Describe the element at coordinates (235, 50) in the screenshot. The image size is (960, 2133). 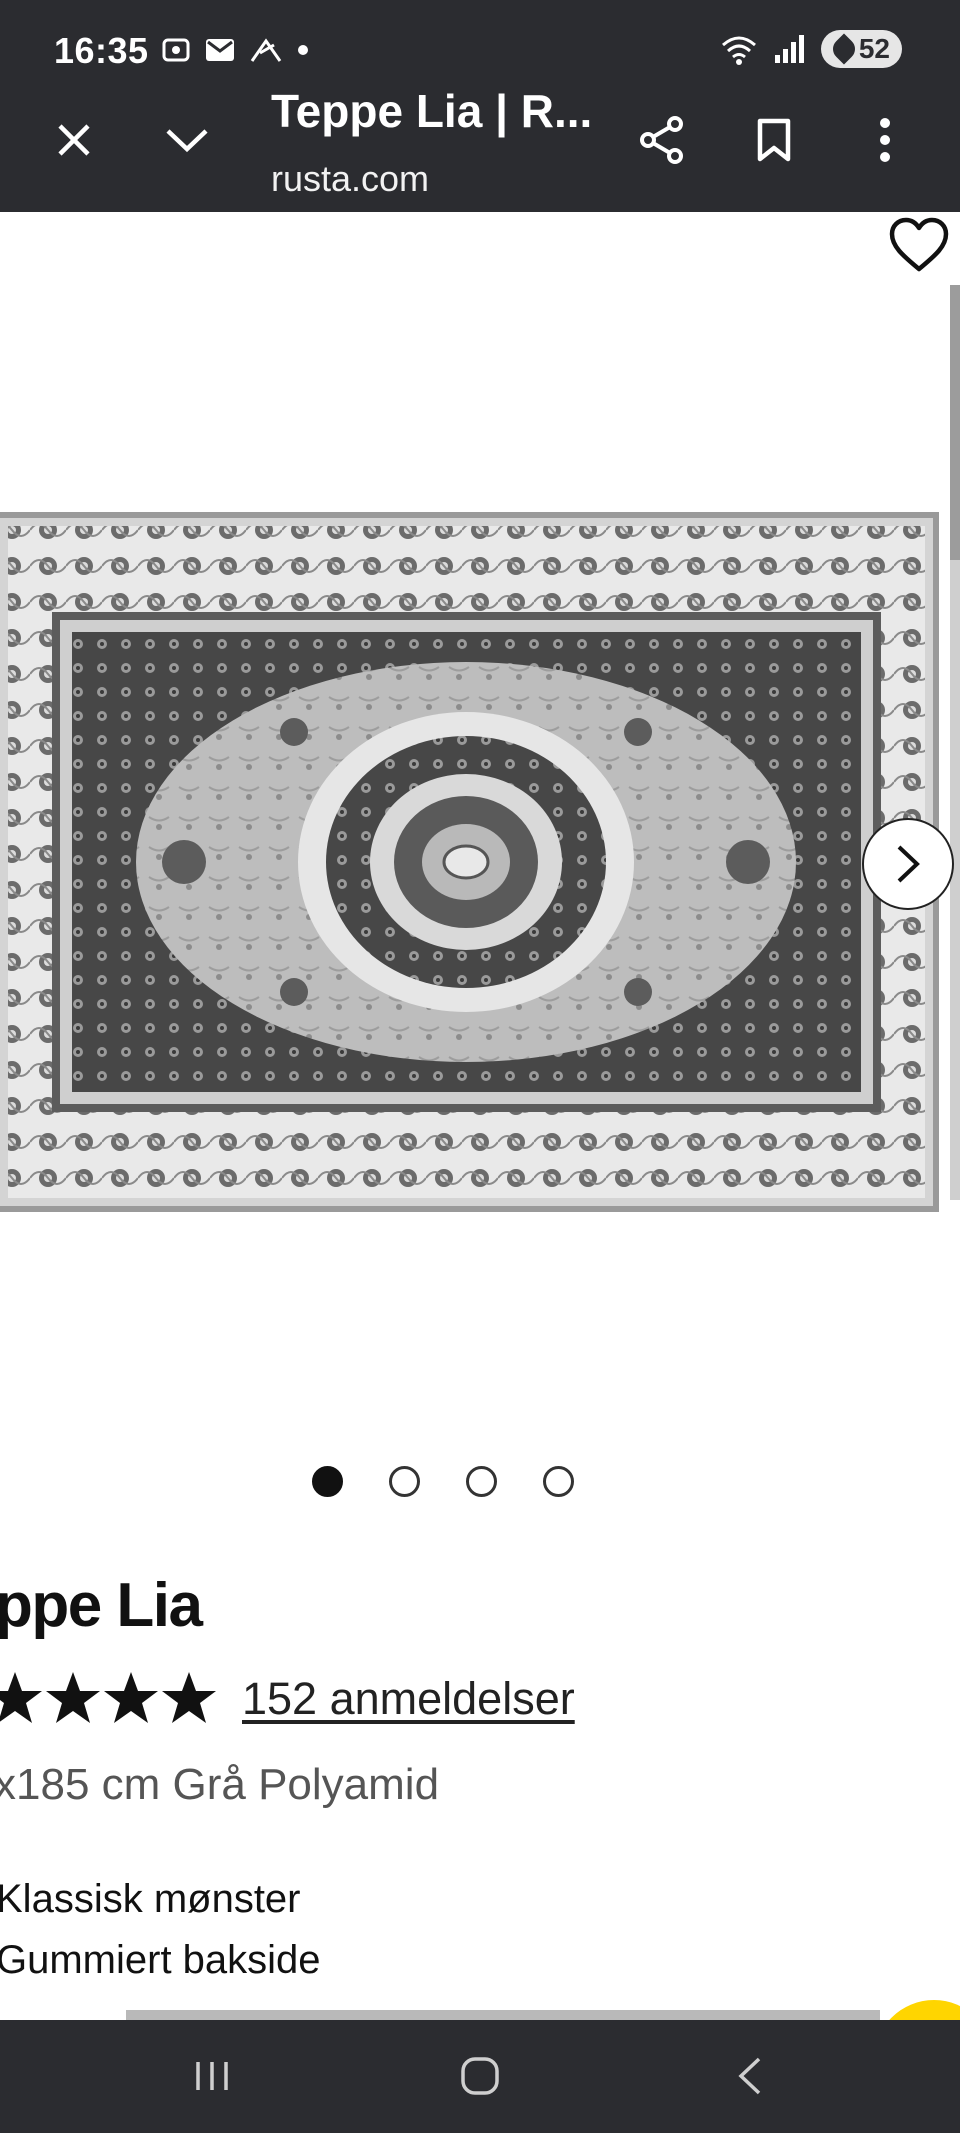
I see `status-notification-icons` at that location.